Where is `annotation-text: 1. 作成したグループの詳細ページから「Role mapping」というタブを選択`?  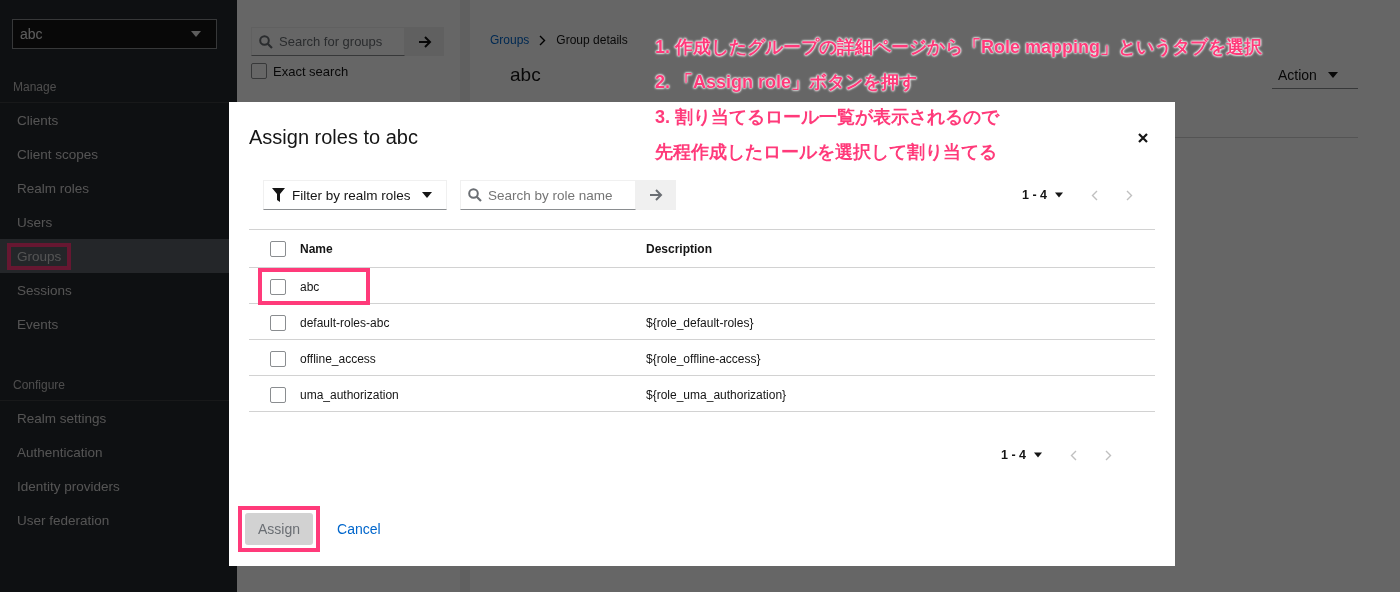 annotation-text: 1. 作成したグループの詳細ページから「Role mapping」というタブを選択 is located at coordinates (959, 47).